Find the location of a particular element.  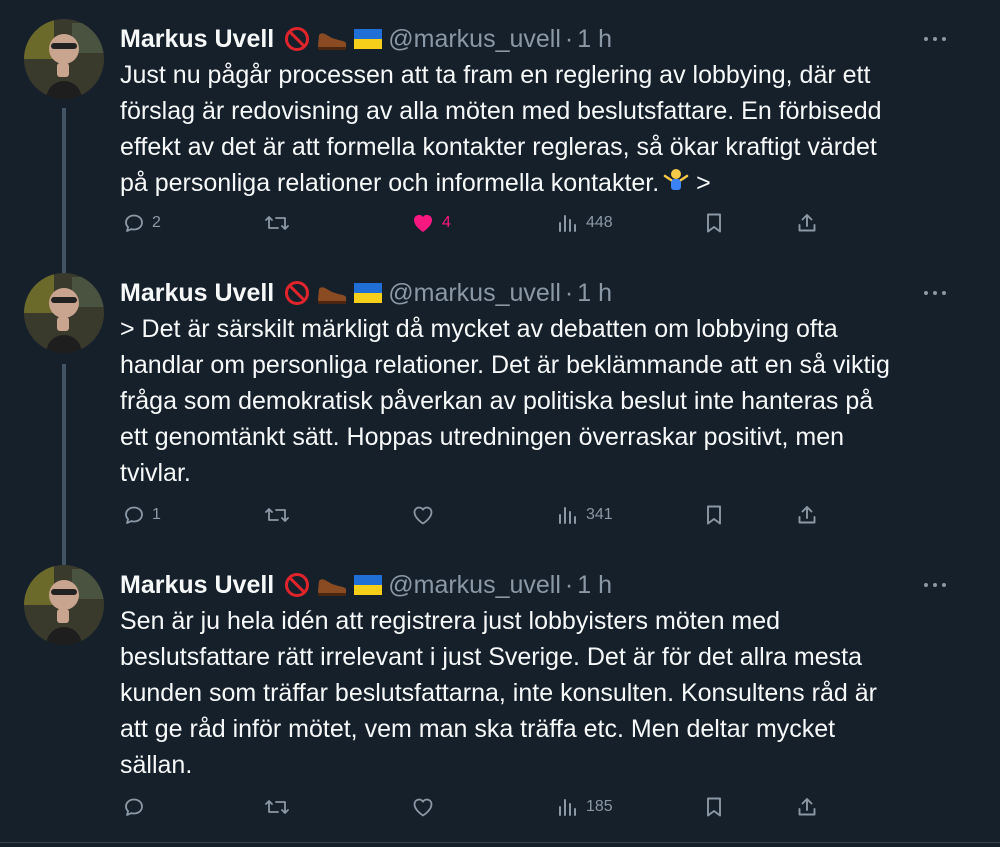

views-button: 185 is located at coordinates (584, 807).